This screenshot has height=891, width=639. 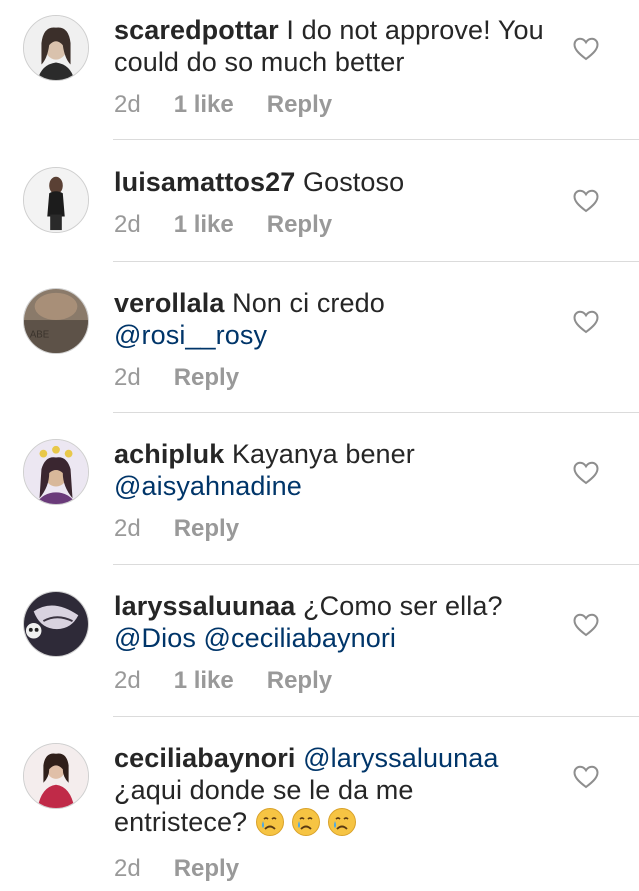 What do you see at coordinates (400, 758) in the screenshot?
I see `comment-mention: @laryssaluunaa` at bounding box center [400, 758].